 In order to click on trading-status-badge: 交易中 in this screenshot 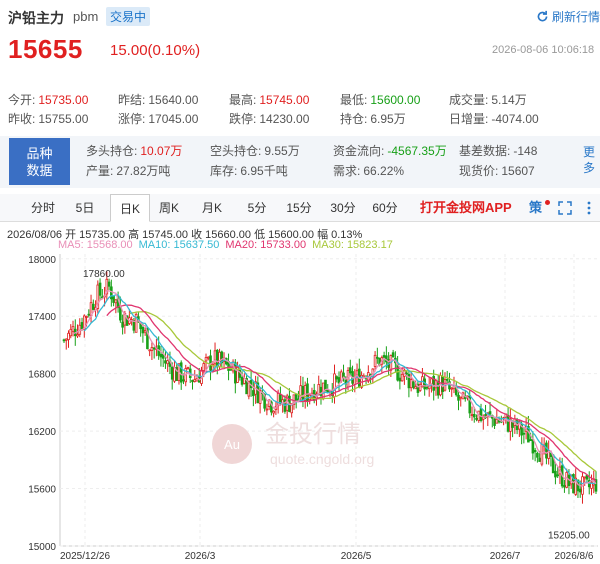, I will do `click(128, 16)`.